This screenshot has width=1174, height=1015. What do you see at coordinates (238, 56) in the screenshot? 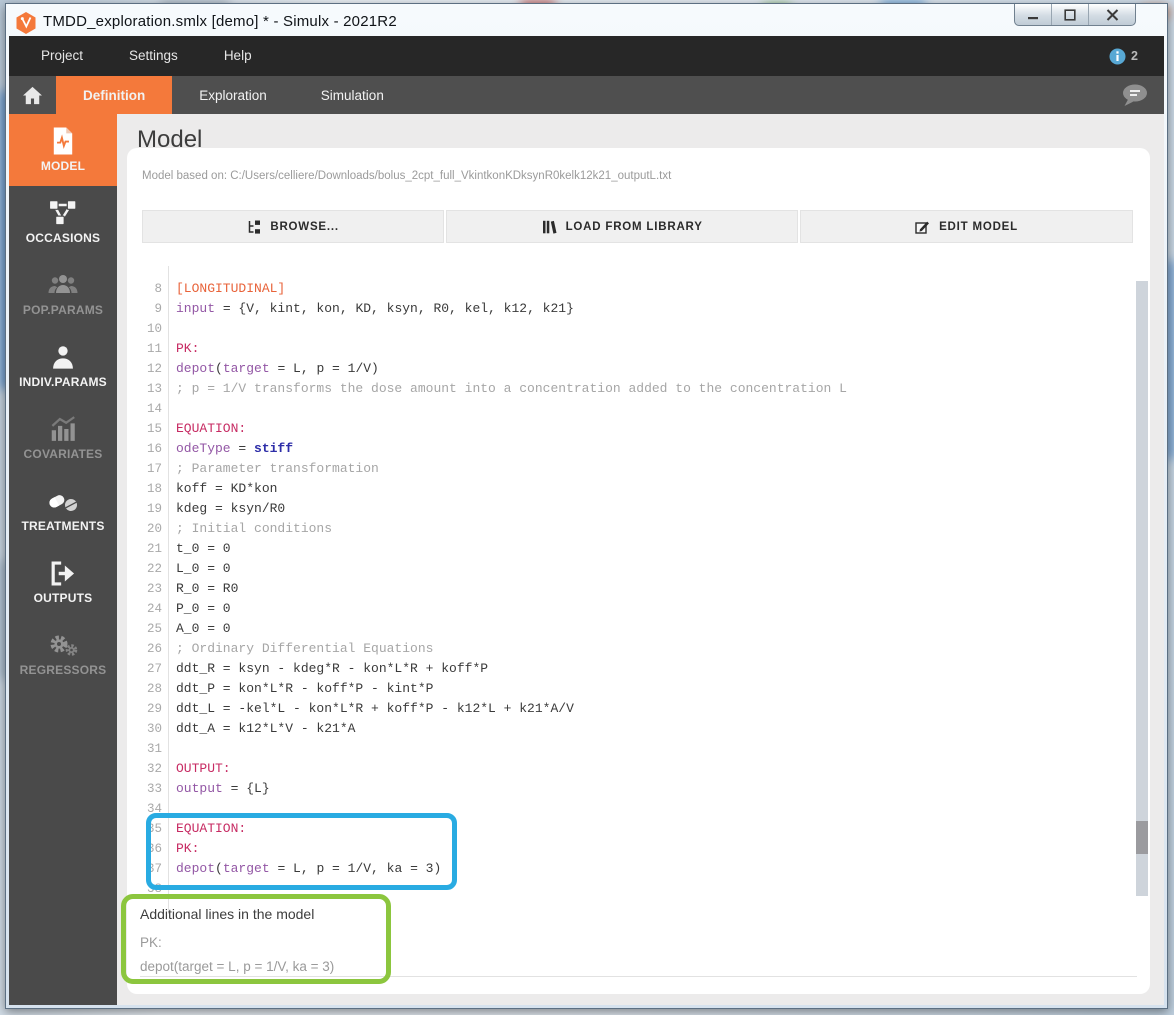
I see `menu-item-help: Help` at bounding box center [238, 56].